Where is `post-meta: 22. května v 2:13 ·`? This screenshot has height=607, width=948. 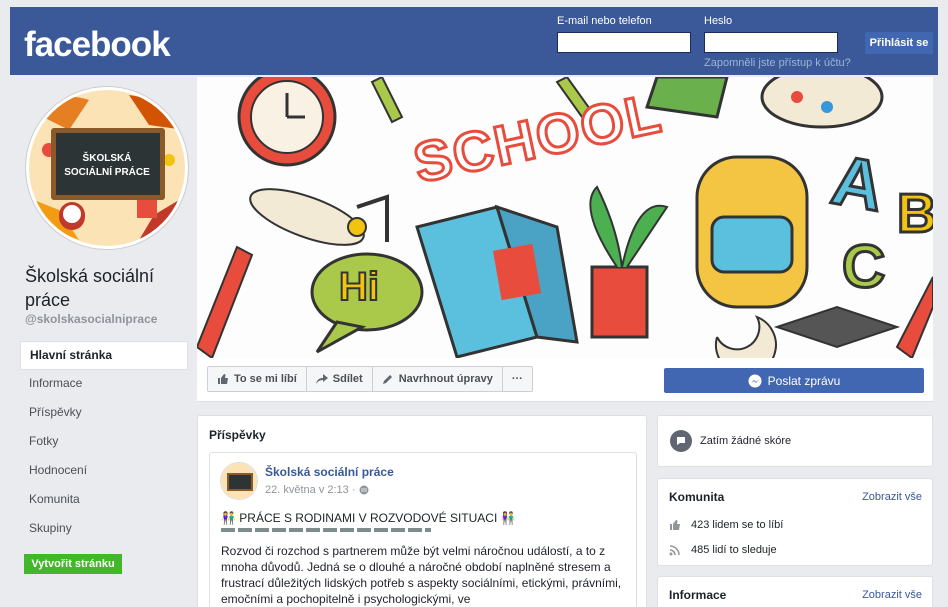
post-meta: 22. května v 2:13 · is located at coordinates (317, 490).